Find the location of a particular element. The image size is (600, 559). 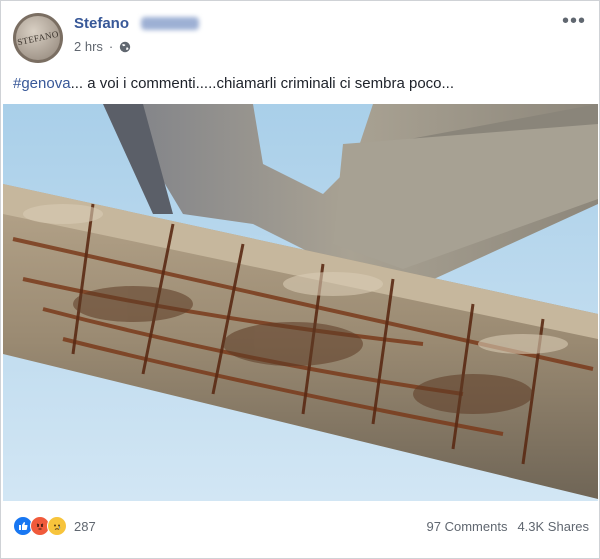

engagement-stats: 97 Comments 4.3K Shares is located at coordinates (508, 526).